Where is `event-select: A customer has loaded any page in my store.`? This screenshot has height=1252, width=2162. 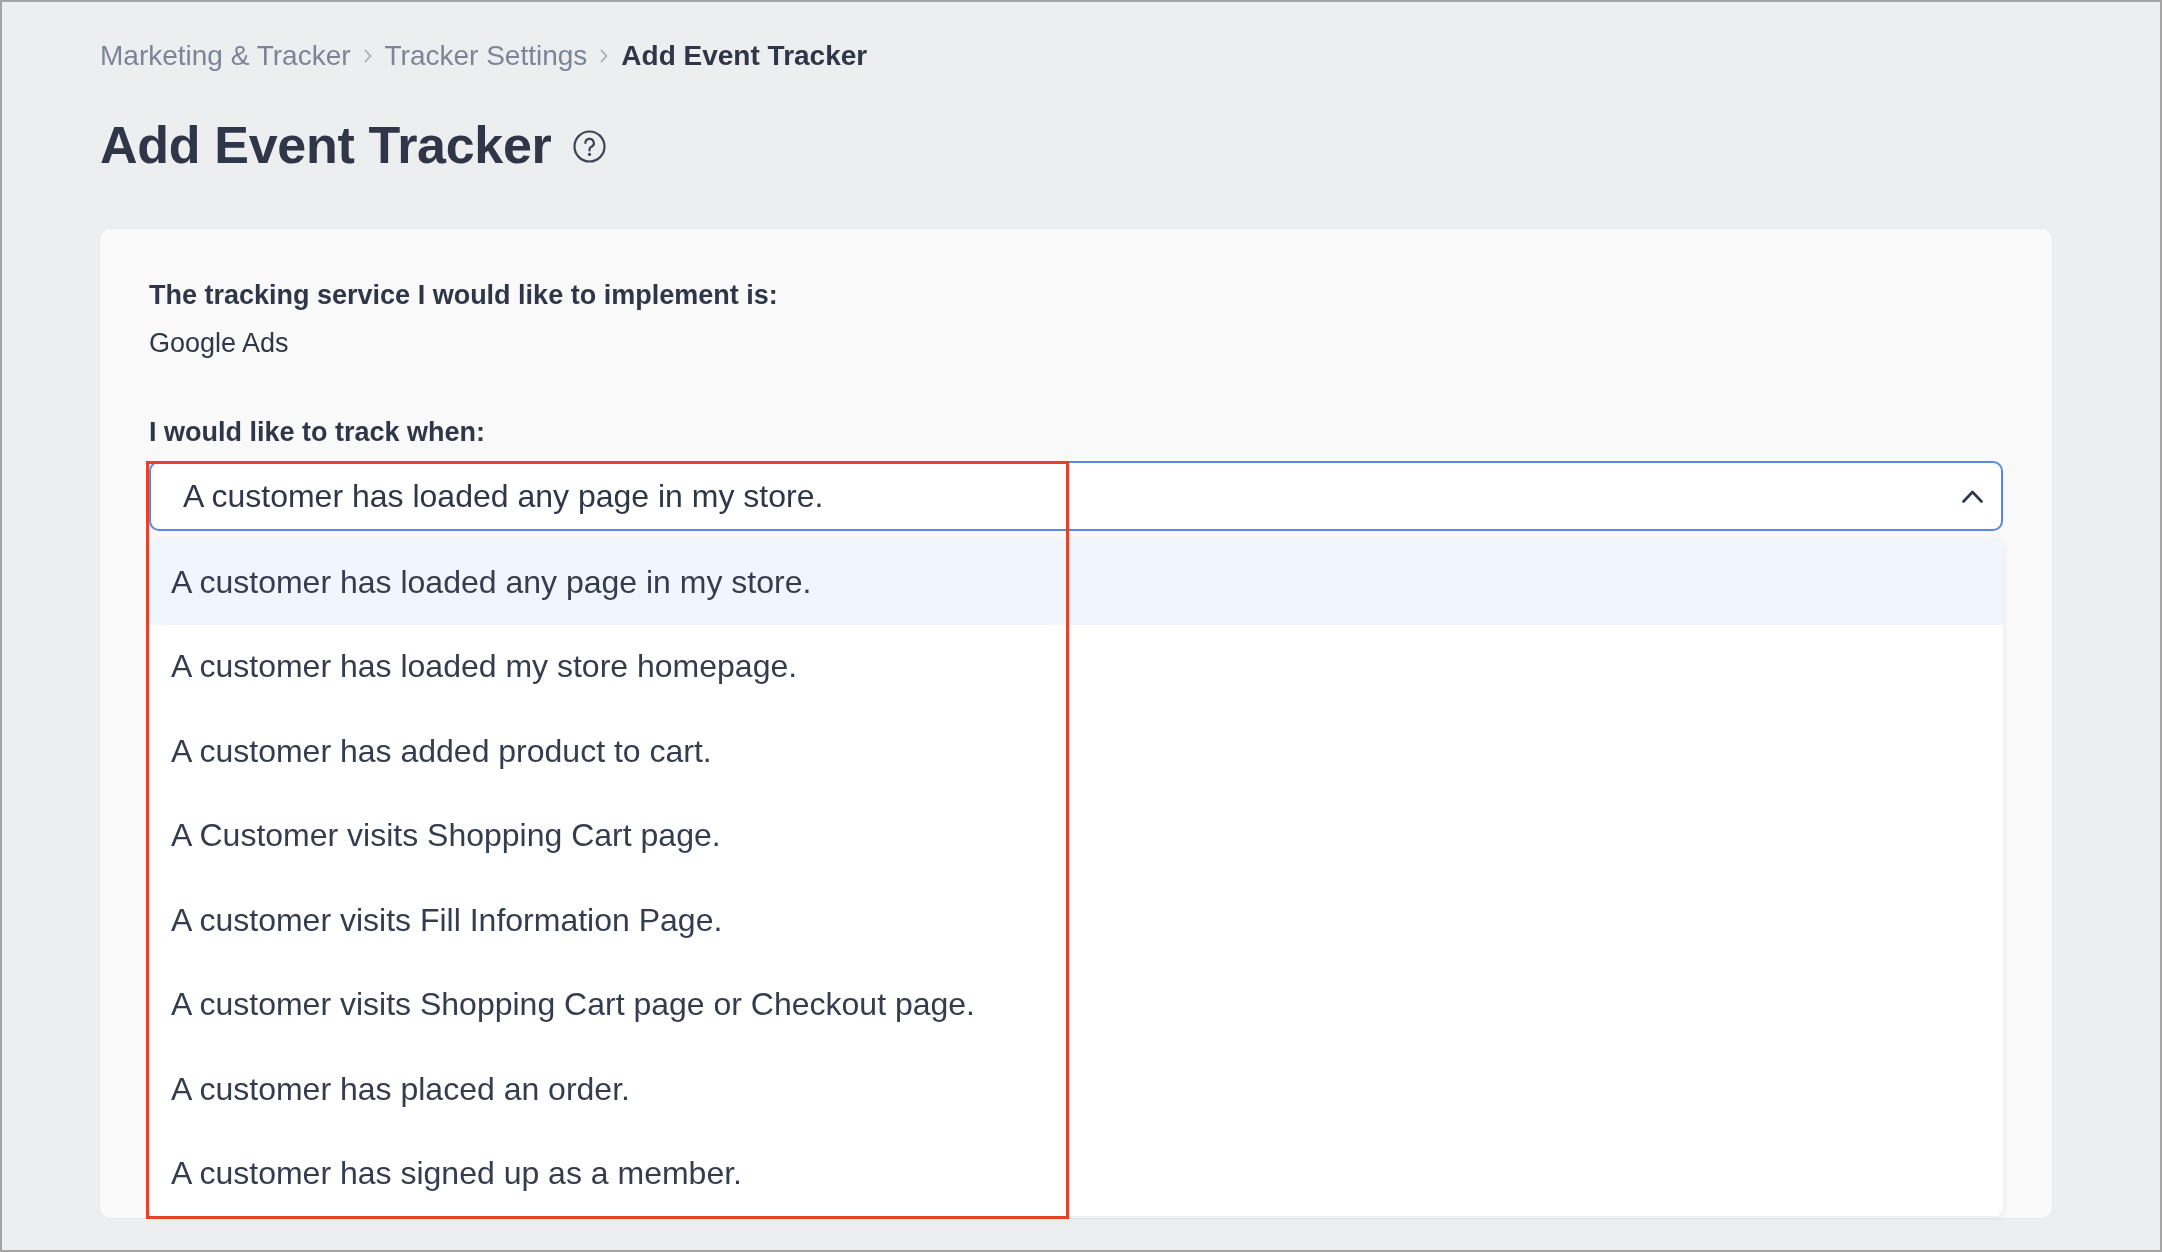 event-select: A customer has loaded any page in my store. is located at coordinates (1076, 496).